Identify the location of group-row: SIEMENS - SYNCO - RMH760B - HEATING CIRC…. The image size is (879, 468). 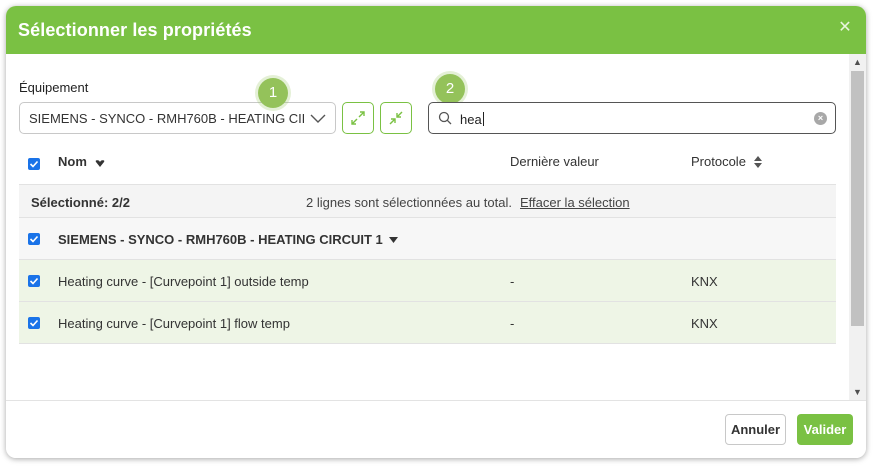
(427, 239).